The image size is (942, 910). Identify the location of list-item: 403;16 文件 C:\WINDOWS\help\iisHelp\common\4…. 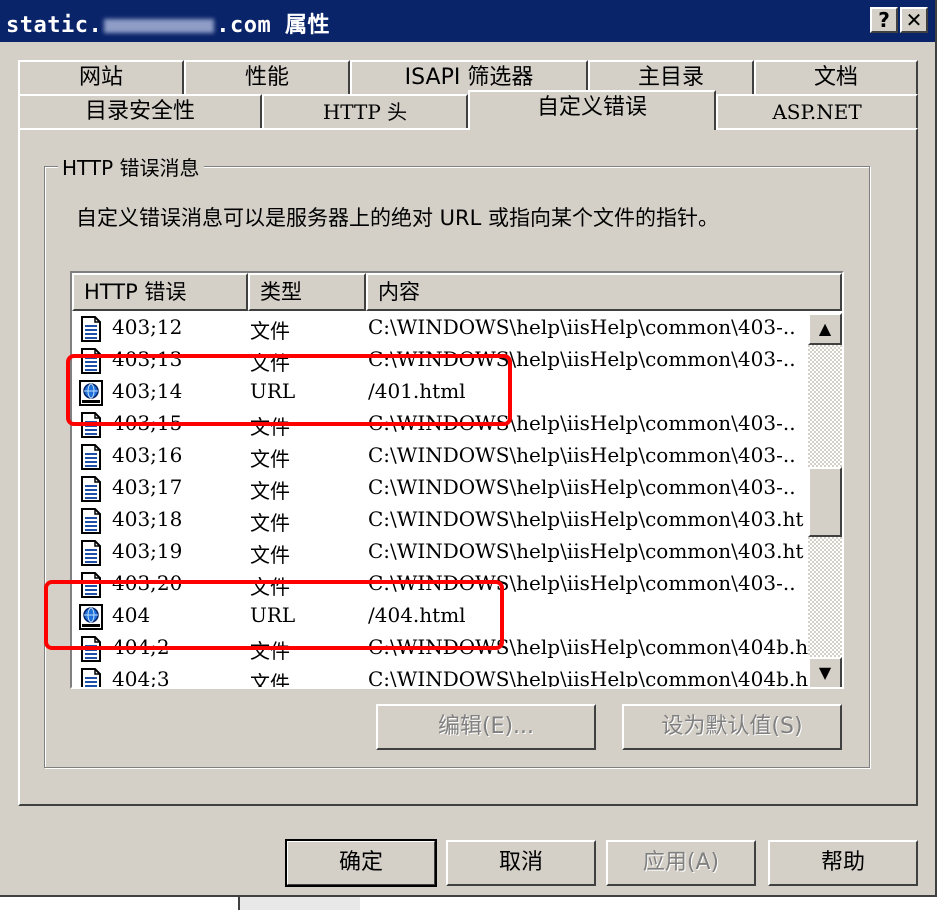
(440, 457).